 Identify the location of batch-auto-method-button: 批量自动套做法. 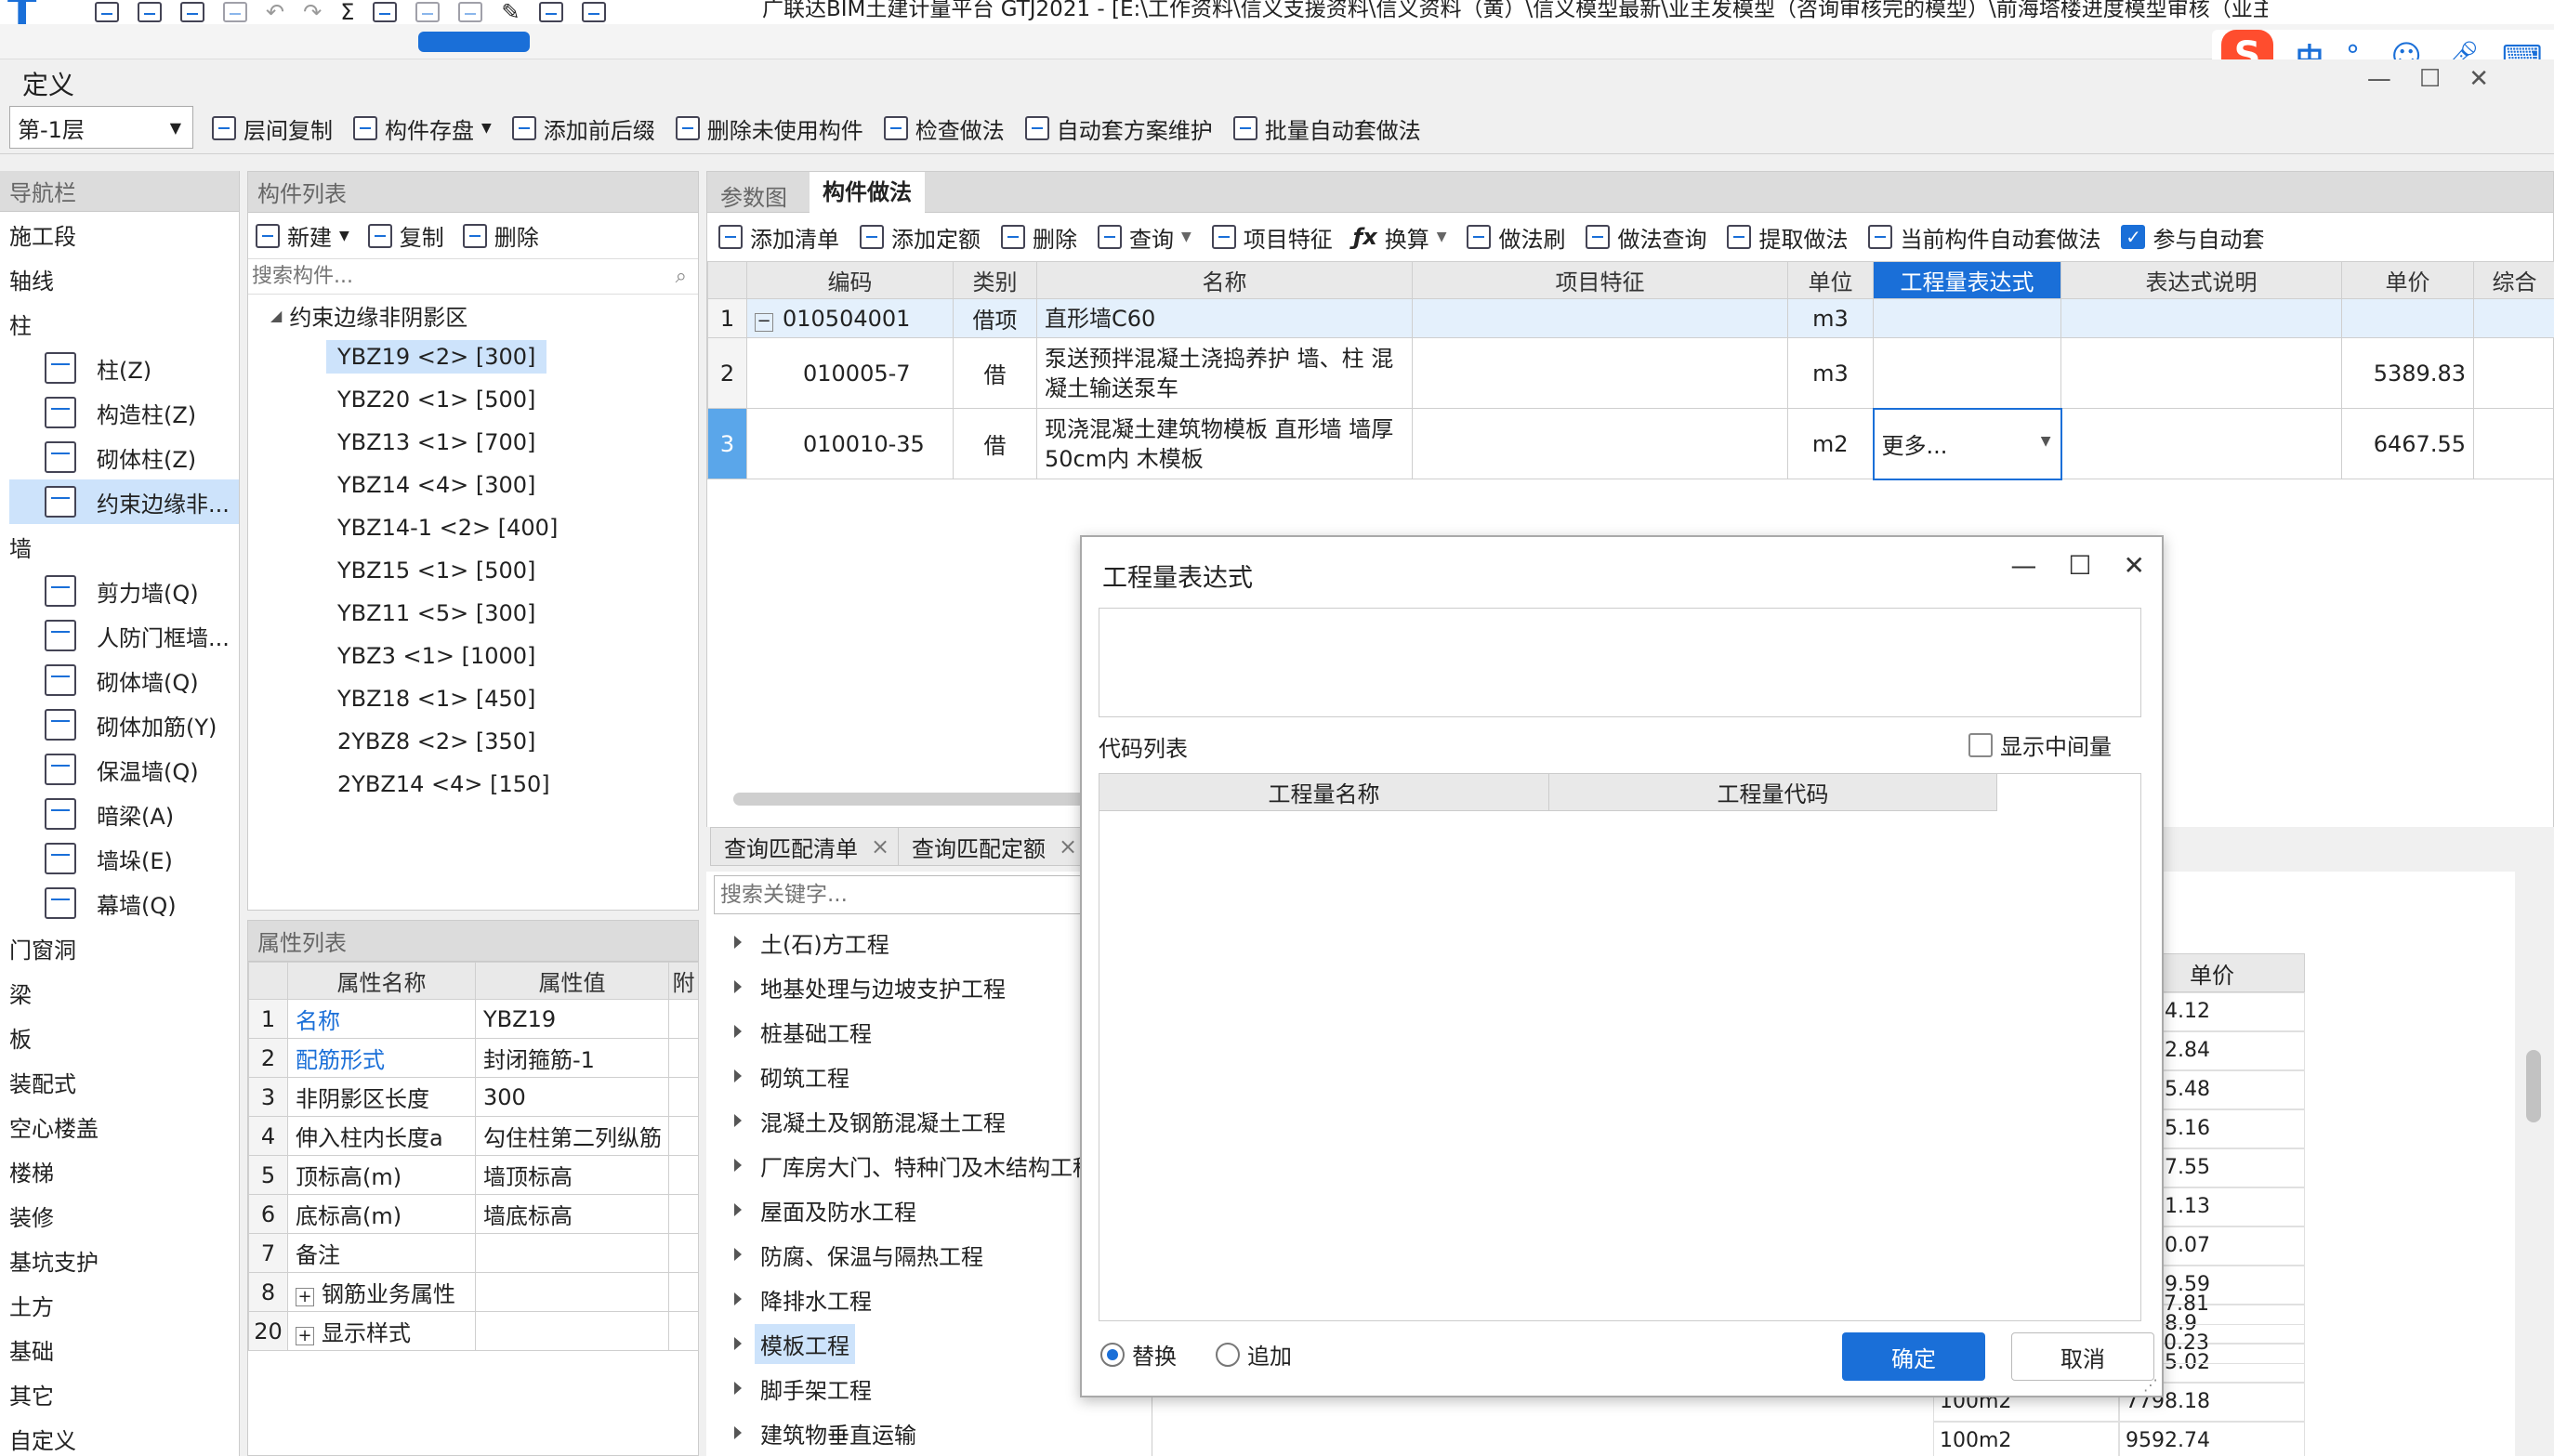
(1327, 128).